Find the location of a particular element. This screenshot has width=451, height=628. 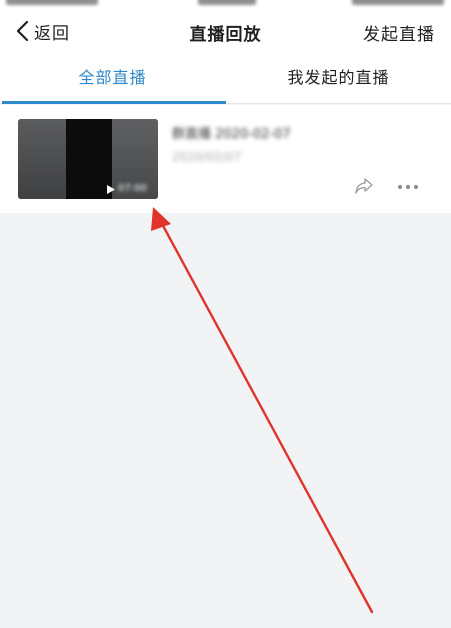

replay-date: 2020/02/07 is located at coordinates (207, 157).